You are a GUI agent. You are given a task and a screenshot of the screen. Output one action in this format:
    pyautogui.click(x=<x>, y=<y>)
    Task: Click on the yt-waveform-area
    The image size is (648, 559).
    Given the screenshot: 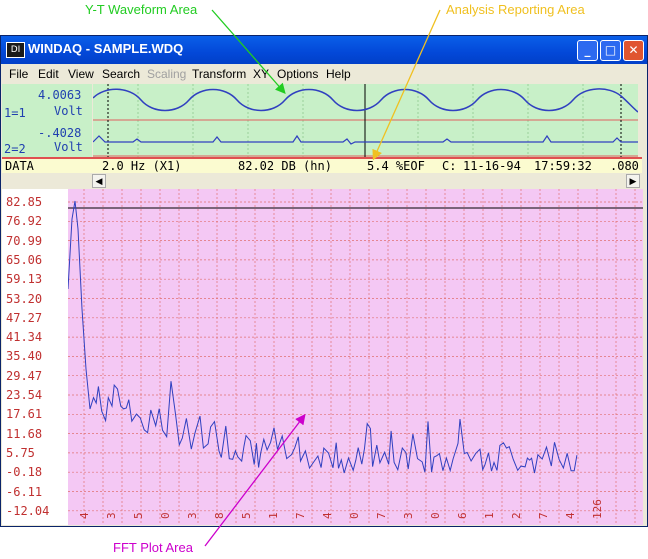 What is the action you would take?
    pyautogui.click(x=365, y=120)
    